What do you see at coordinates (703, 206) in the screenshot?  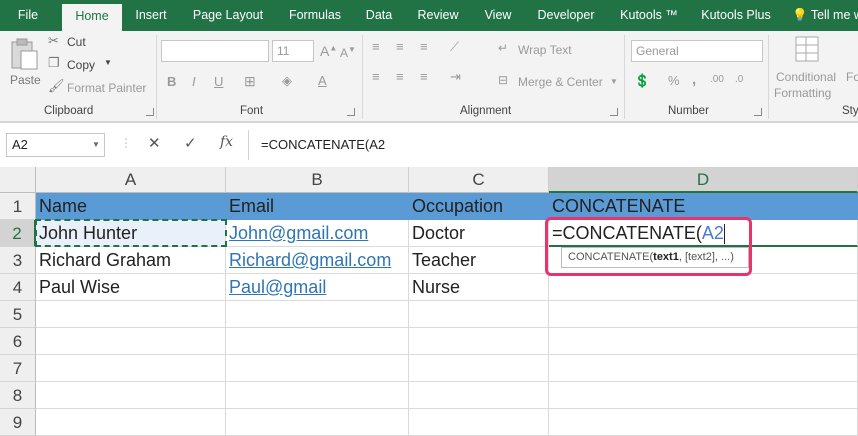 I see `cell-d1: CONCATENATE` at bounding box center [703, 206].